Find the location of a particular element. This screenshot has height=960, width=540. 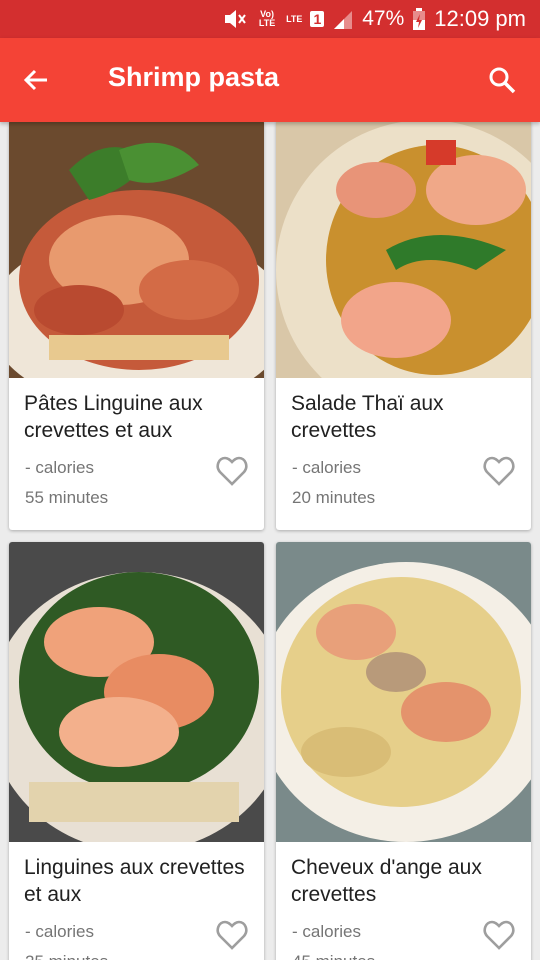

recipe-time: 20 minutes is located at coordinates (334, 497).